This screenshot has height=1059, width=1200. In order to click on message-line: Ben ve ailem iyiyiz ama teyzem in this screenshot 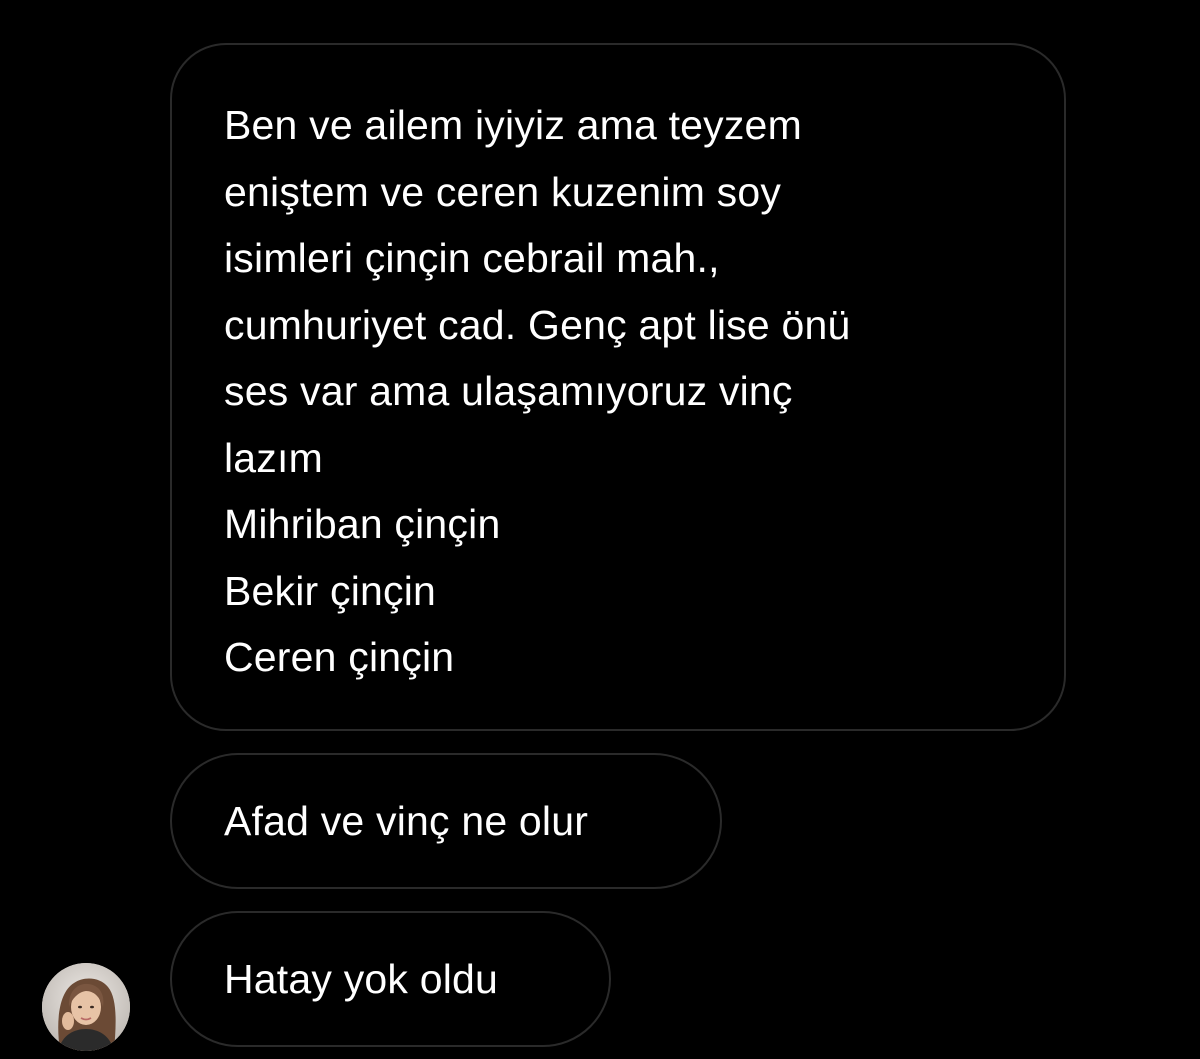, I will do `click(513, 125)`.